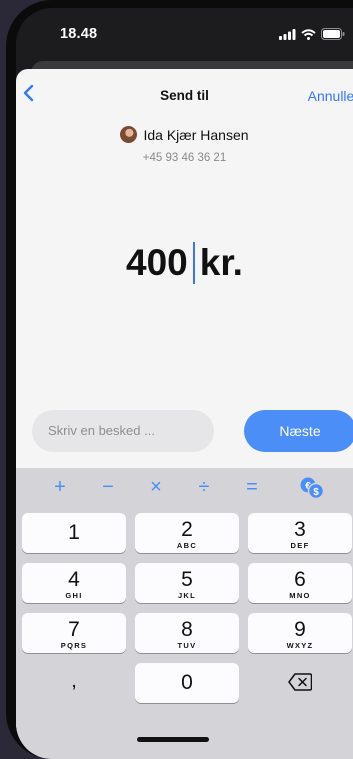 The image size is (353, 759). Describe the element at coordinates (300, 533) in the screenshot. I see `key-3: 3 DEF` at that location.